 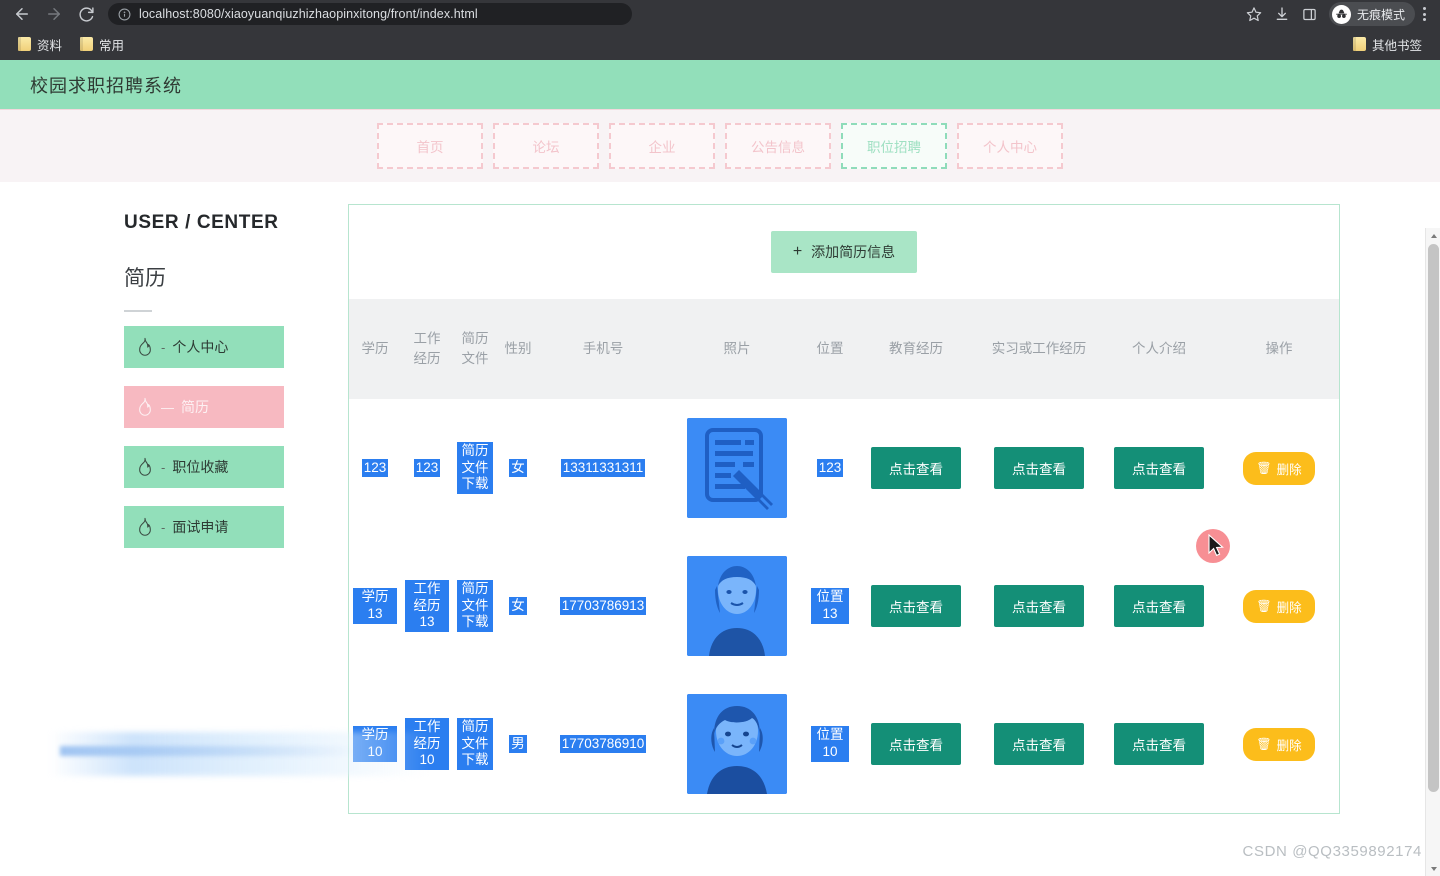 What do you see at coordinates (475, 349) in the screenshot?
I see `column-header-resume-file: 简历文件` at bounding box center [475, 349].